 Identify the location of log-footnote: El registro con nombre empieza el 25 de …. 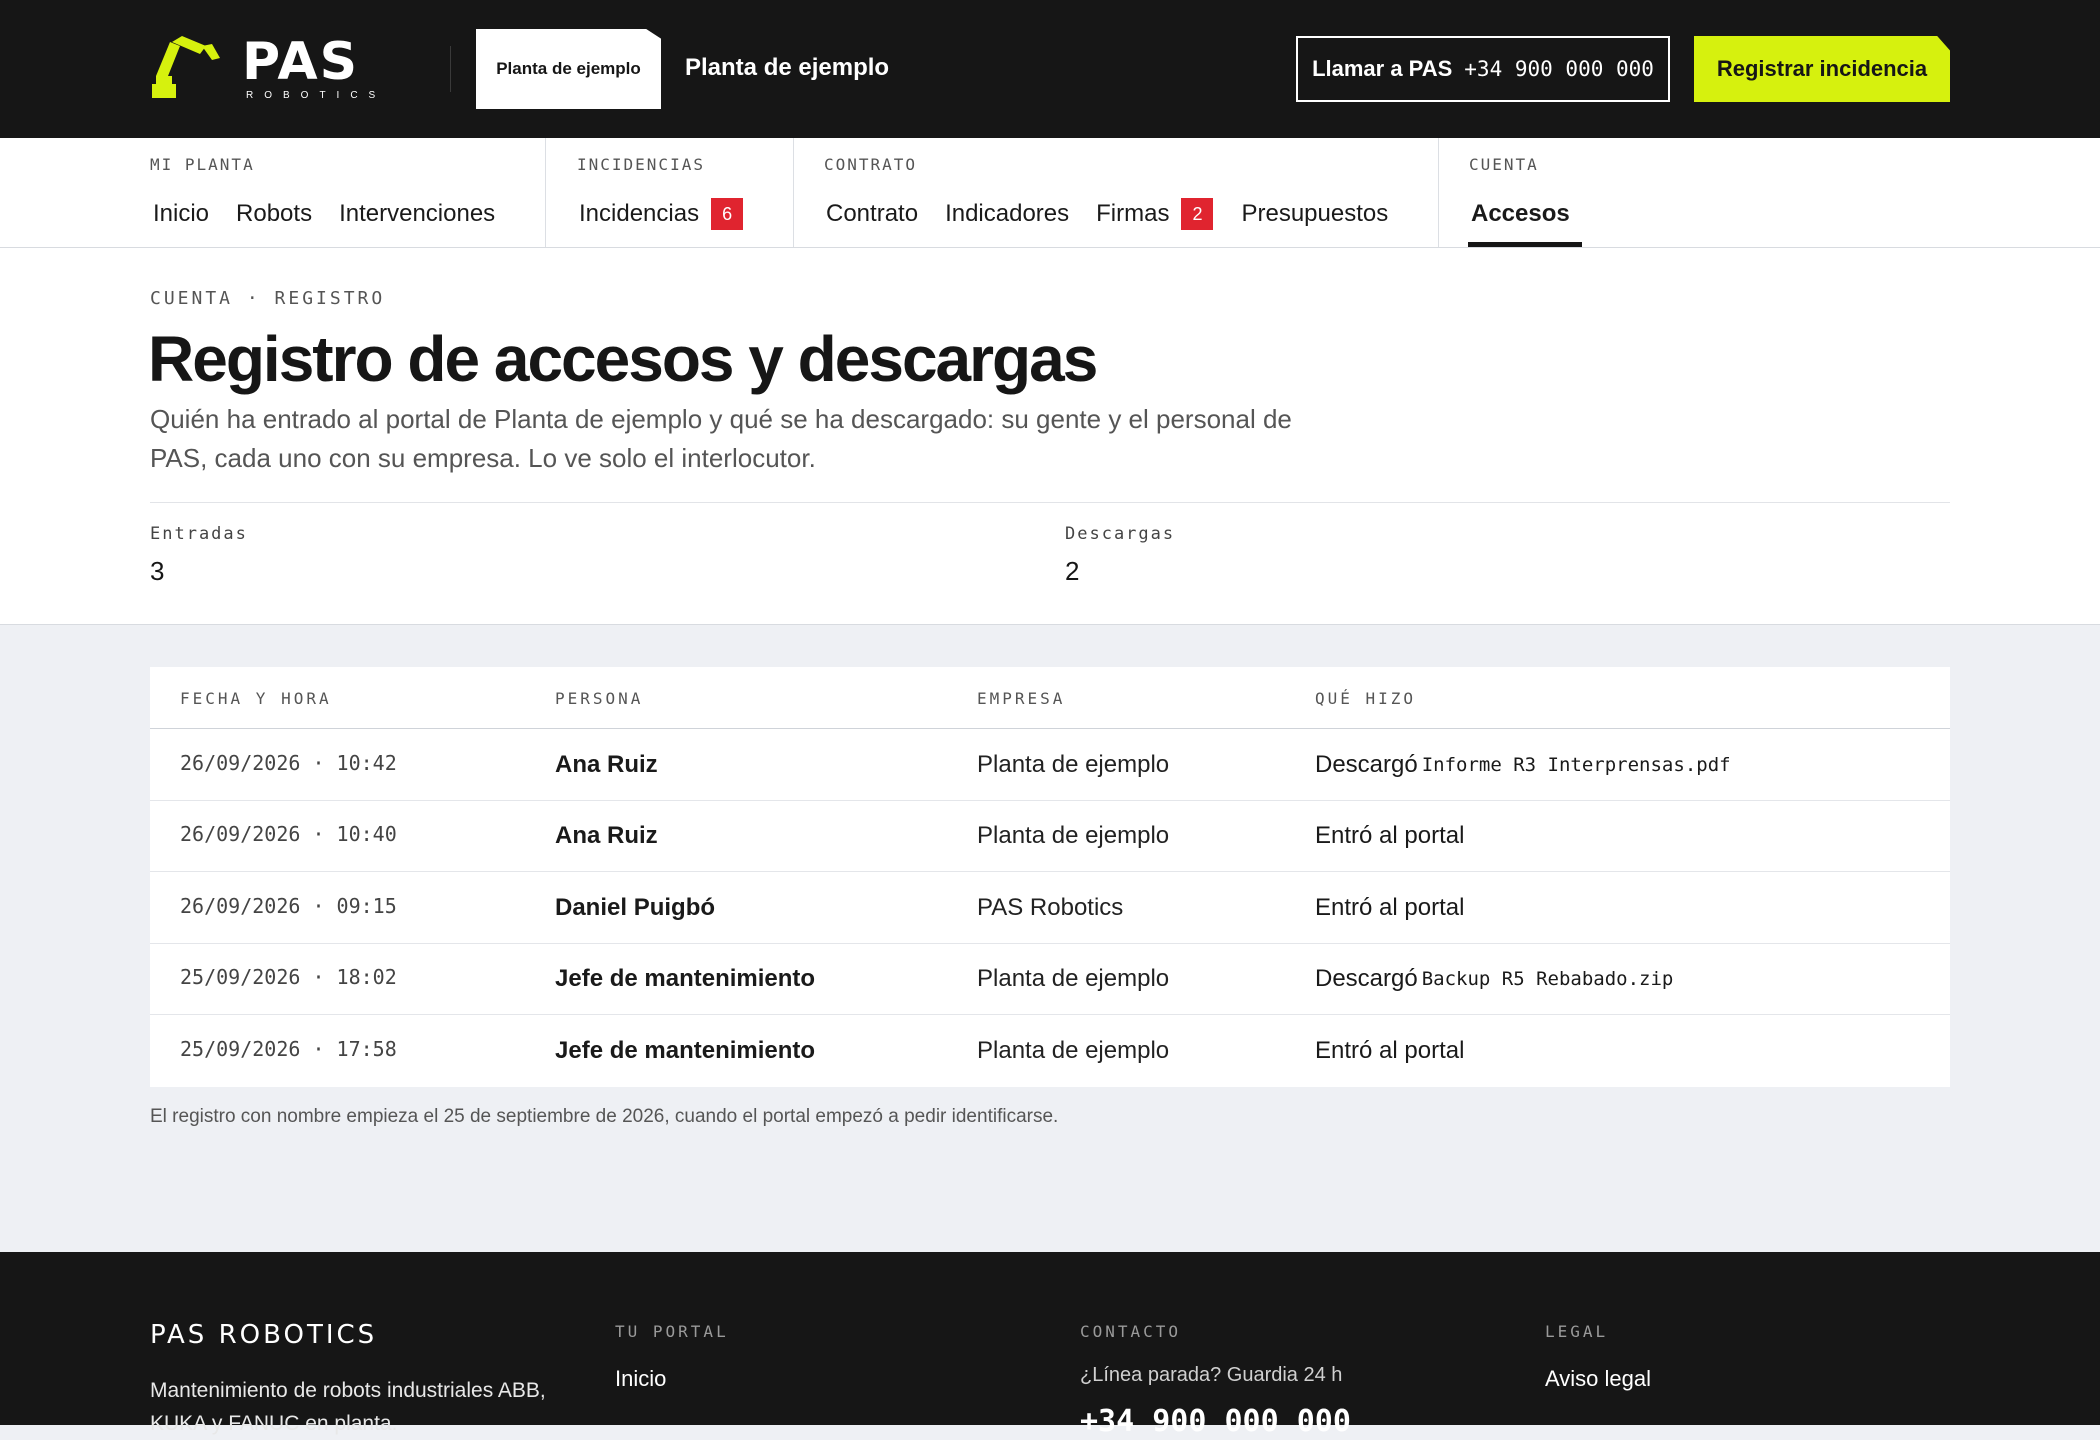
(604, 1116).